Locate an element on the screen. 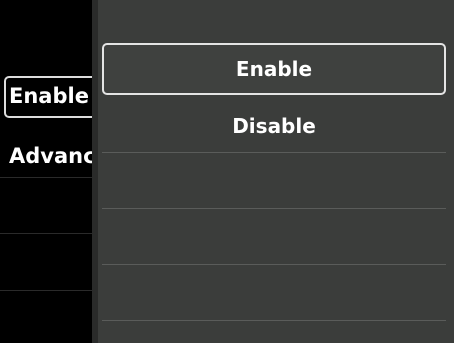  popup-edge is located at coordinates (95, 171).